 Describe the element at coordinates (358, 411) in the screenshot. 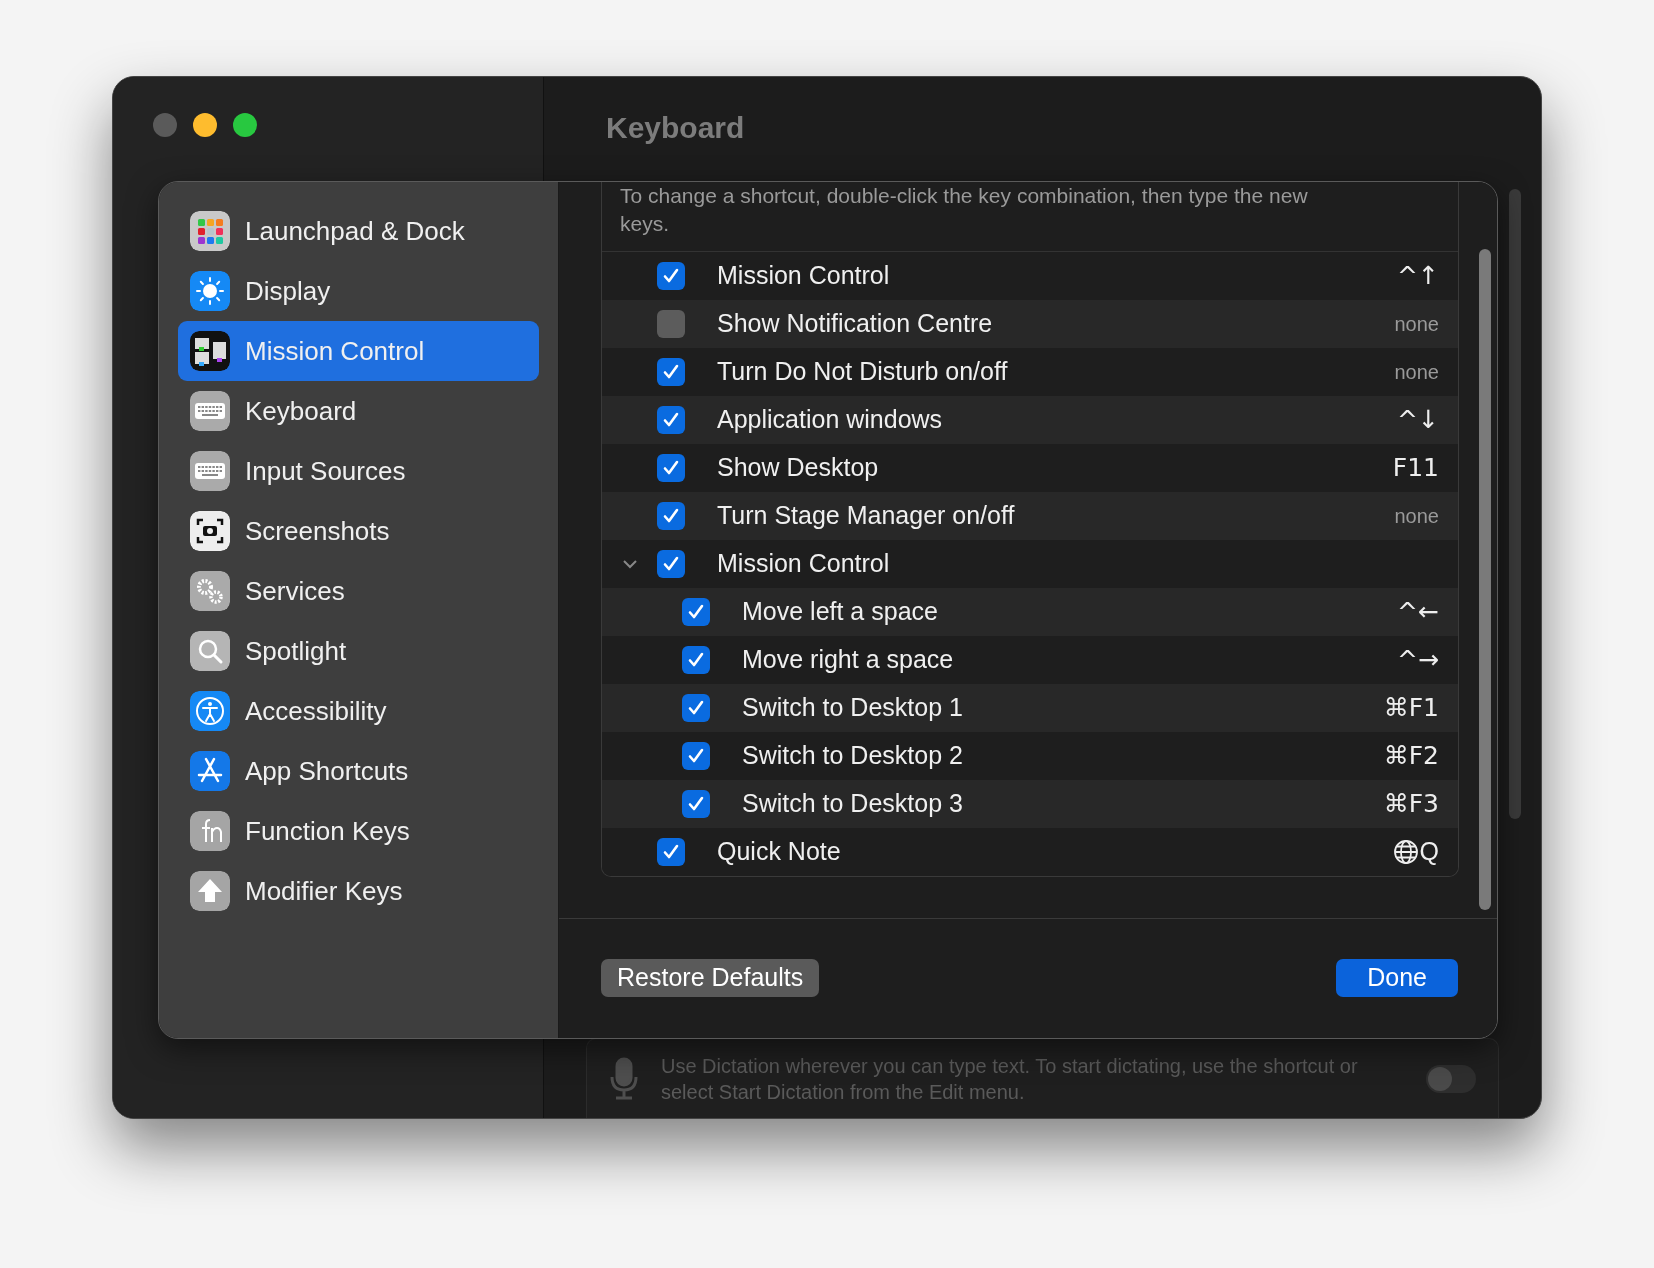

I see `sidebar-item: Keyboard` at that location.